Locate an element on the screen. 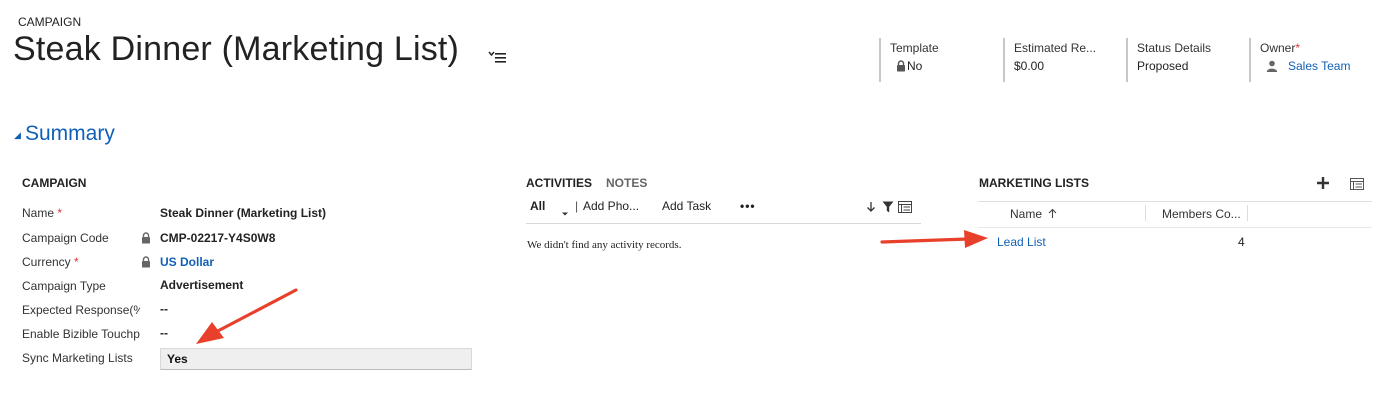 The image size is (1375, 403). field-value-enable-bizible: -- is located at coordinates (164, 333).